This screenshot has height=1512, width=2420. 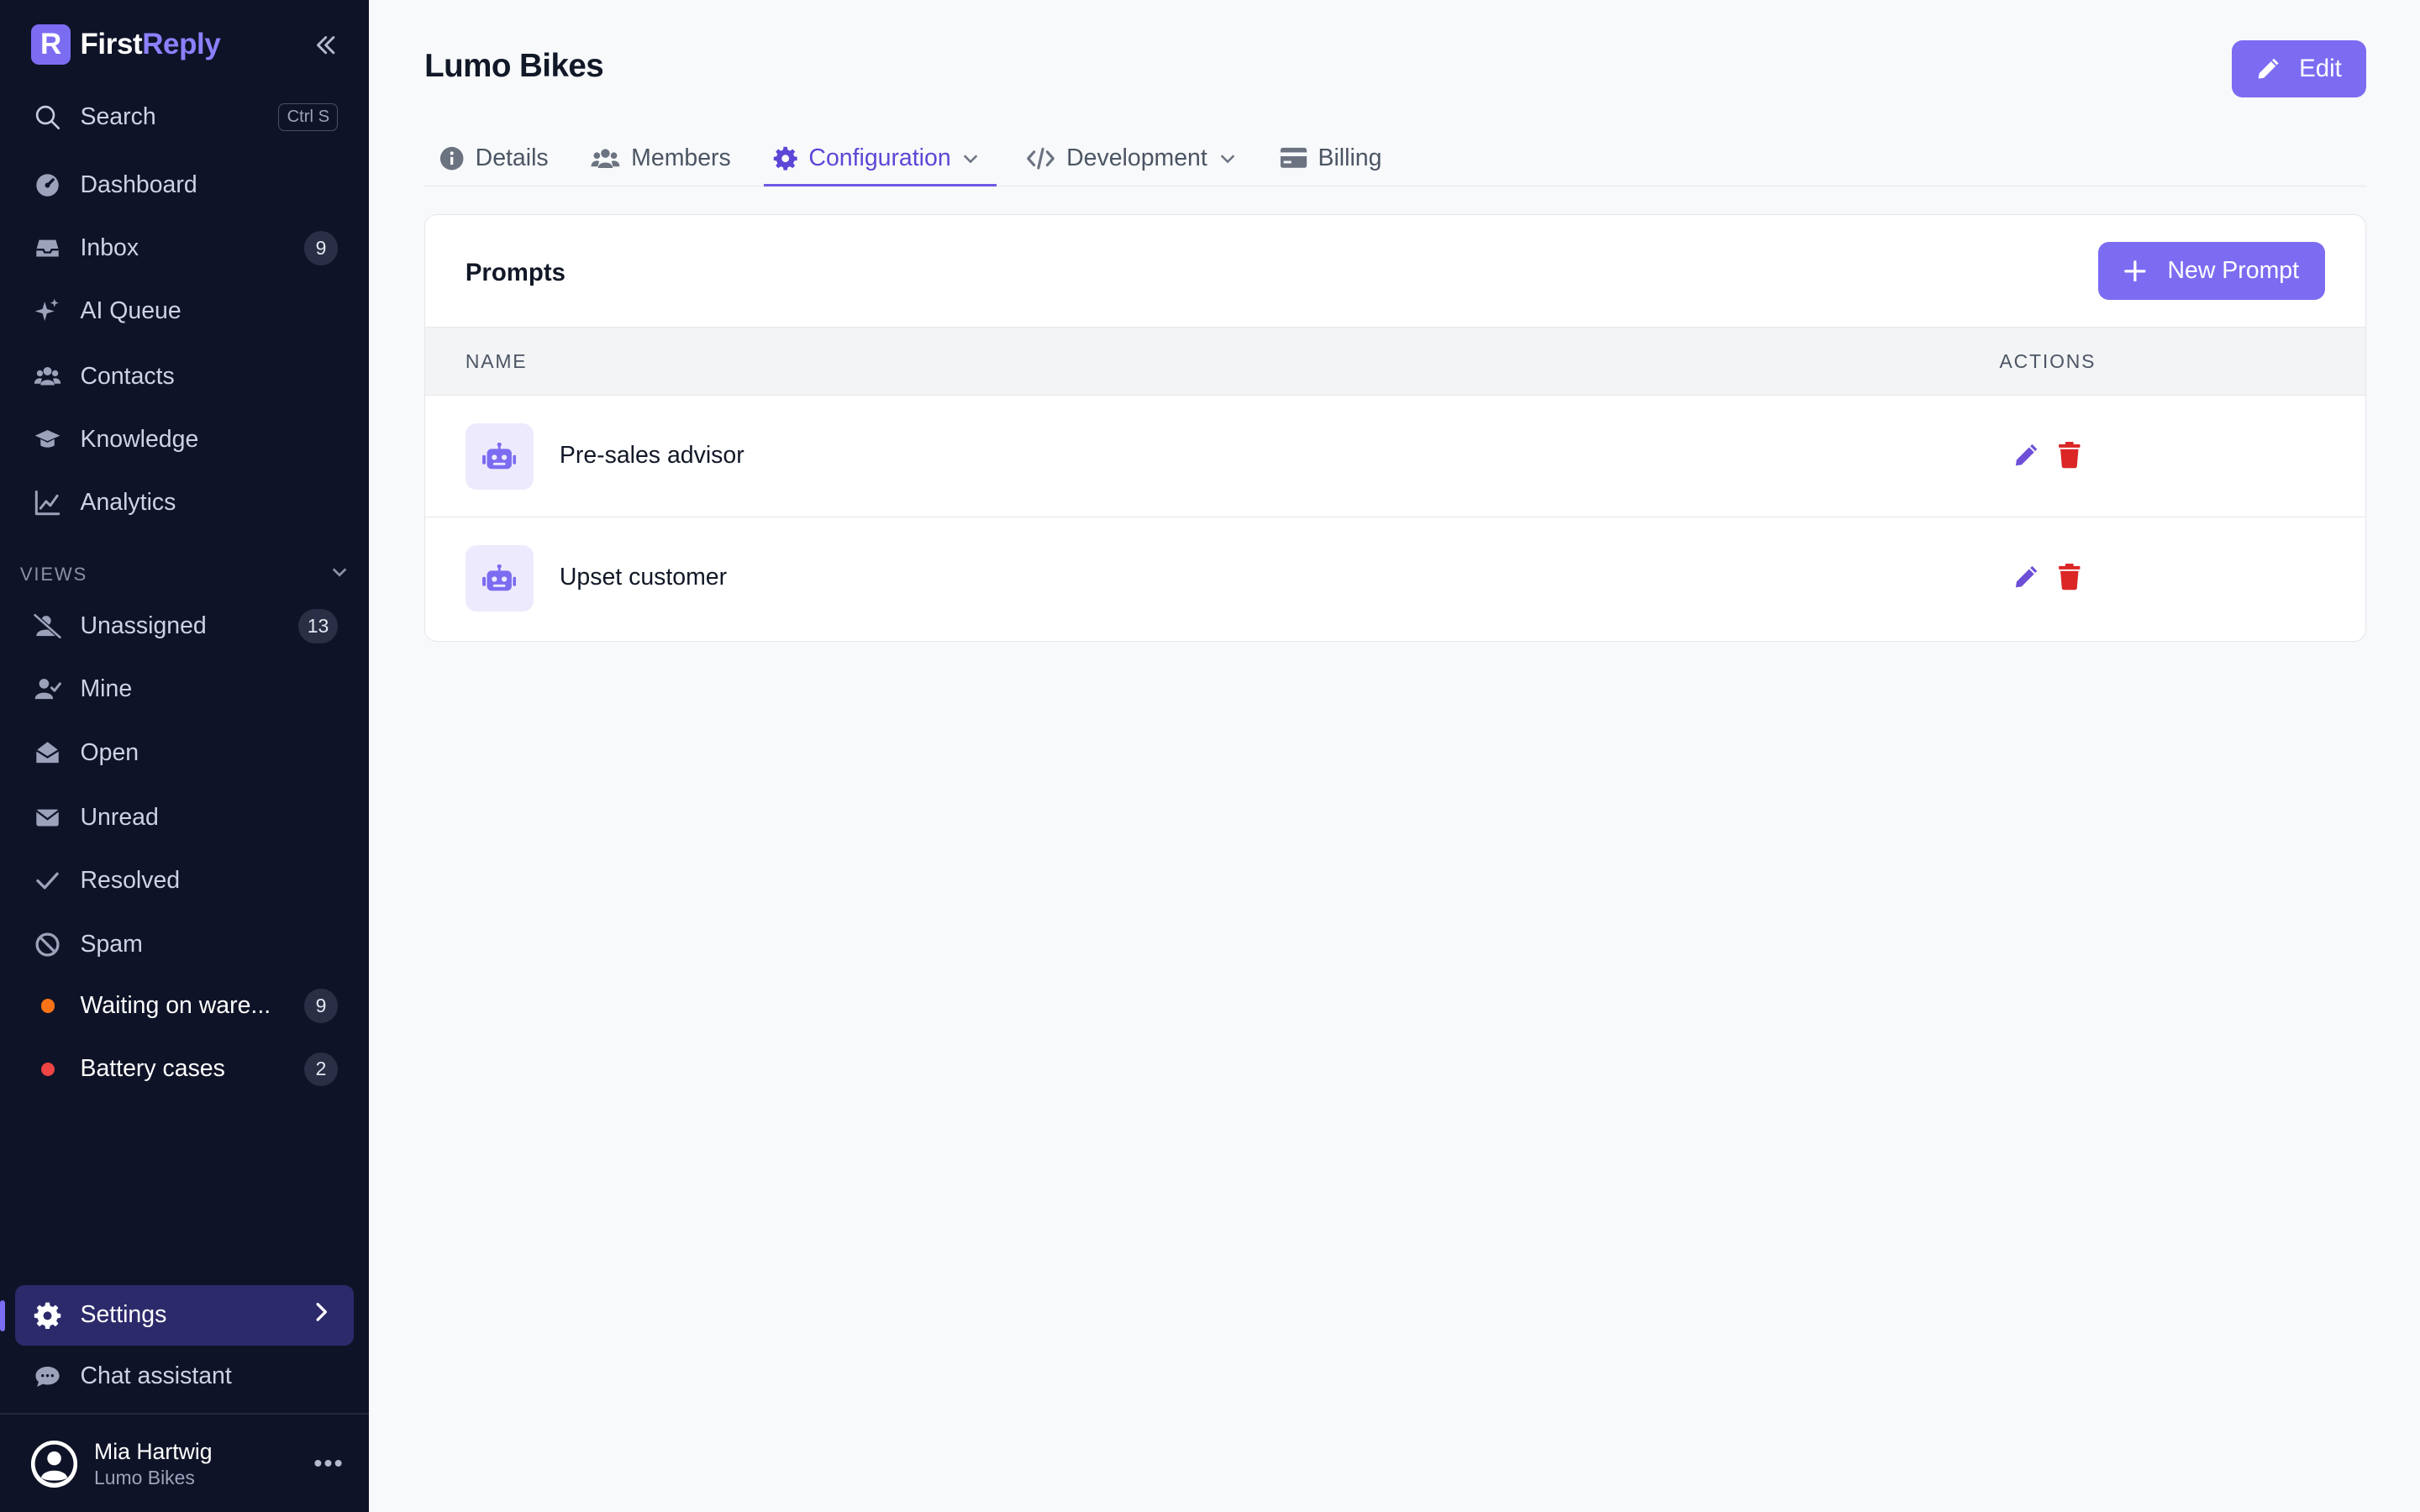 What do you see at coordinates (1041, 158) in the screenshot?
I see `code-icon` at bounding box center [1041, 158].